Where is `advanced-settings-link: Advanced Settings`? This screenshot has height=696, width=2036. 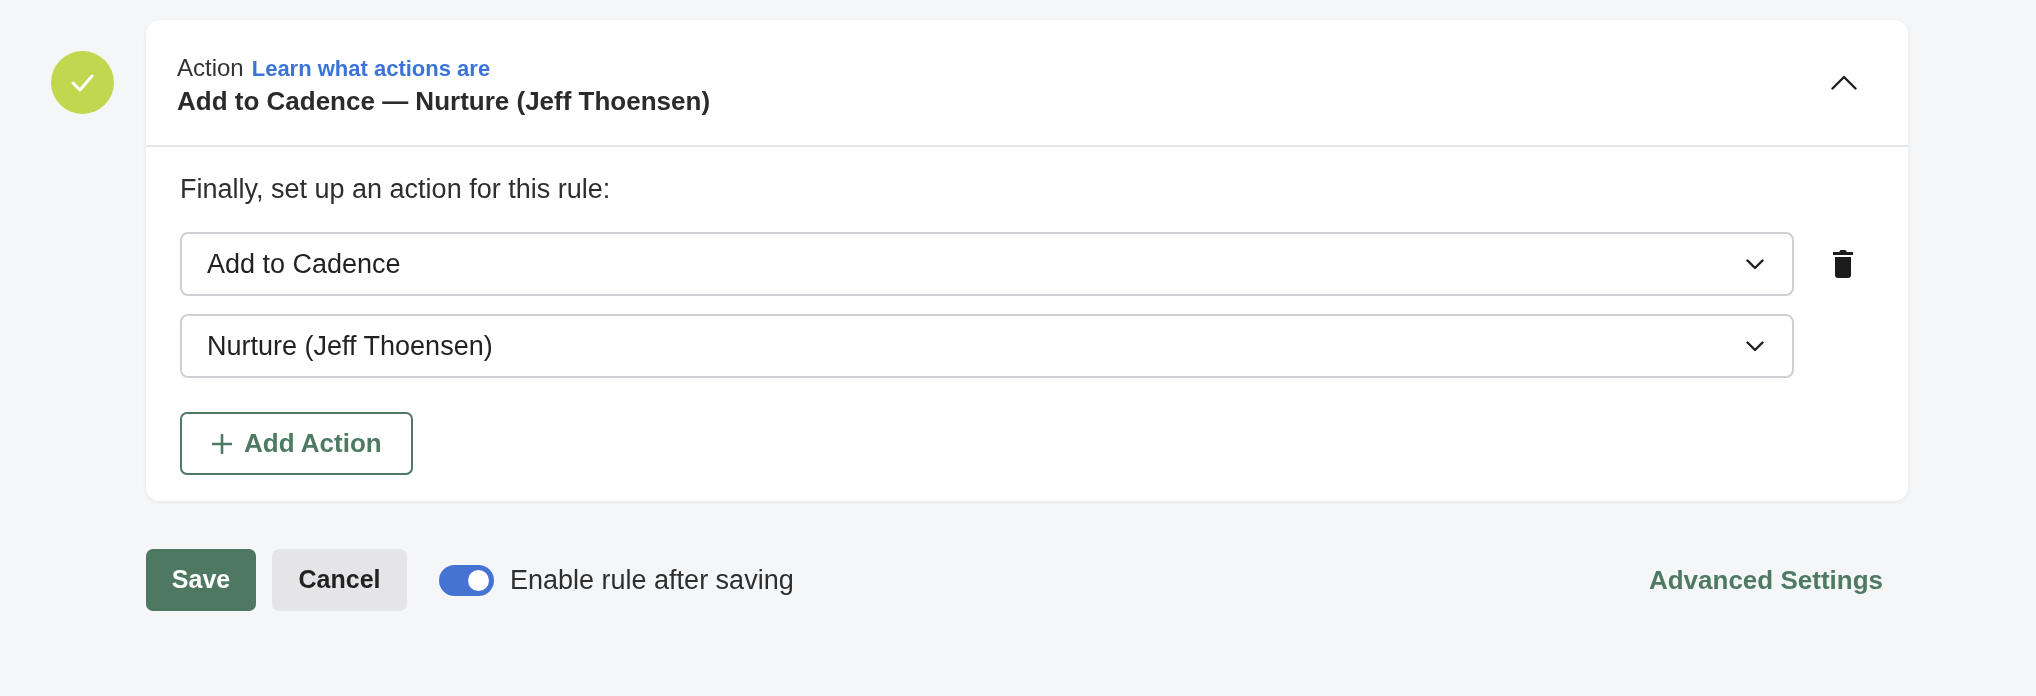 advanced-settings-link: Advanced Settings is located at coordinates (1765, 580).